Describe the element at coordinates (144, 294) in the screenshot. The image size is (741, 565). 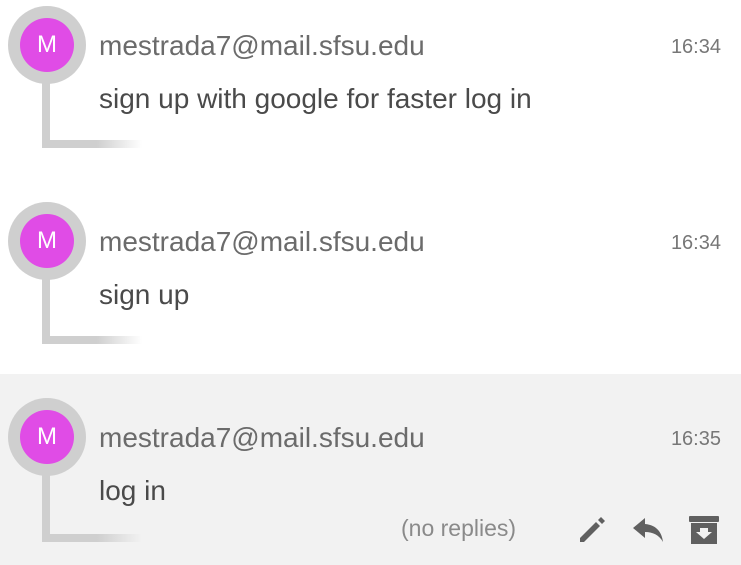
I see `message-body: sign up` at that location.